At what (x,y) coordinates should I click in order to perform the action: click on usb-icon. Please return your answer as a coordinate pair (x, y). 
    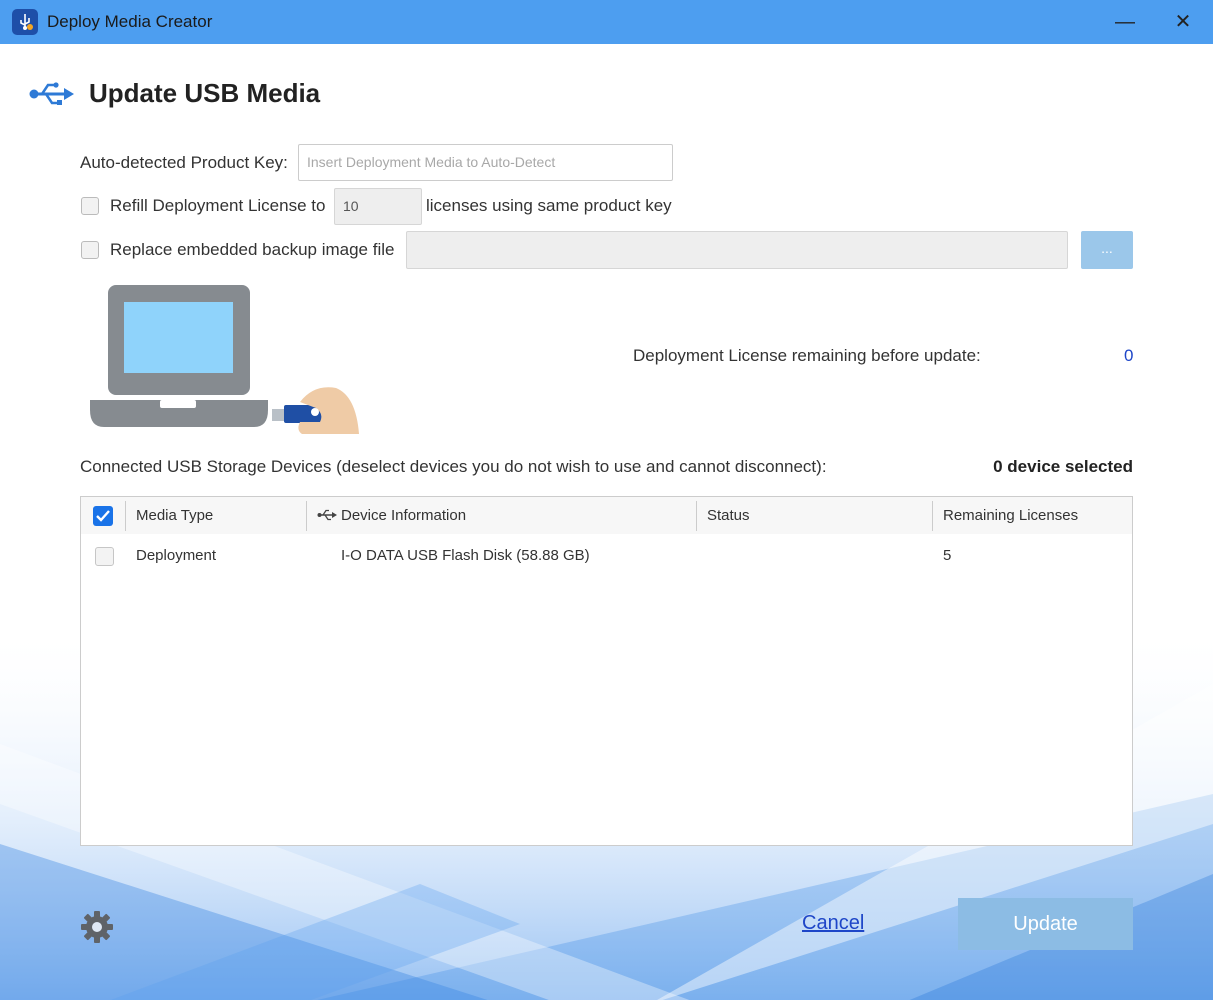
    Looking at the image, I should click on (51, 93).